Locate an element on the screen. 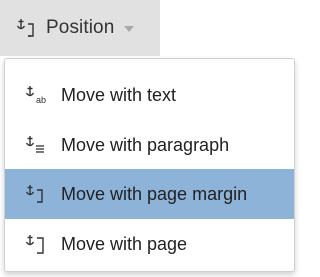 Image resolution: width=320 pixels, height=277 pixels. menu-item-label: Move with text is located at coordinates (119, 94).